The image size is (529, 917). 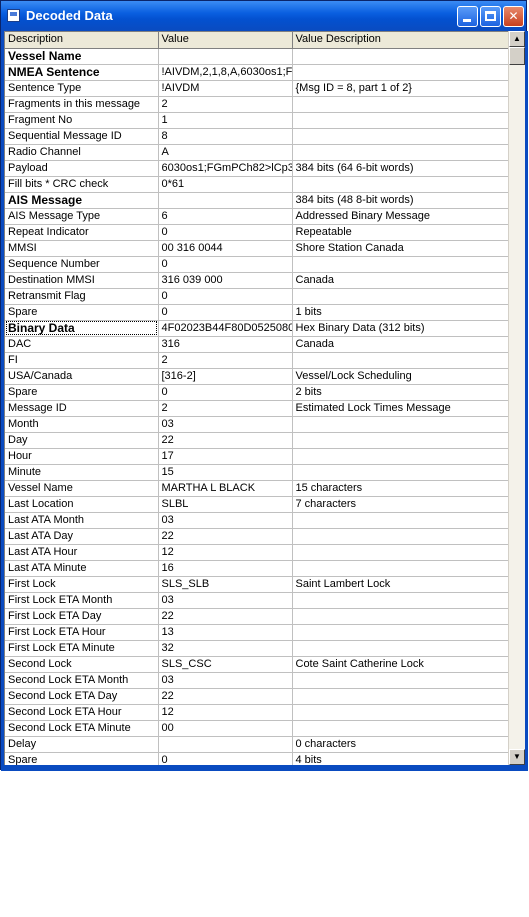 What do you see at coordinates (82, 264) in the screenshot?
I see `row-description-cell: Sequence Number` at bounding box center [82, 264].